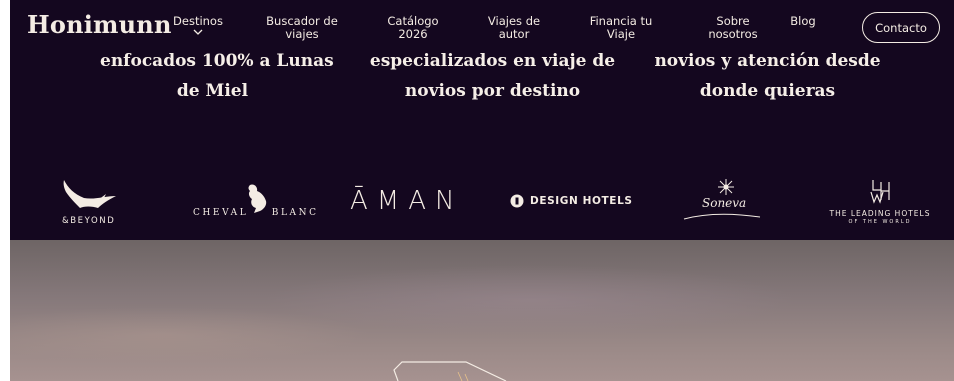 The image size is (954, 381). Describe the element at coordinates (722, 216) in the screenshot. I see `soneva-swoosh` at that location.